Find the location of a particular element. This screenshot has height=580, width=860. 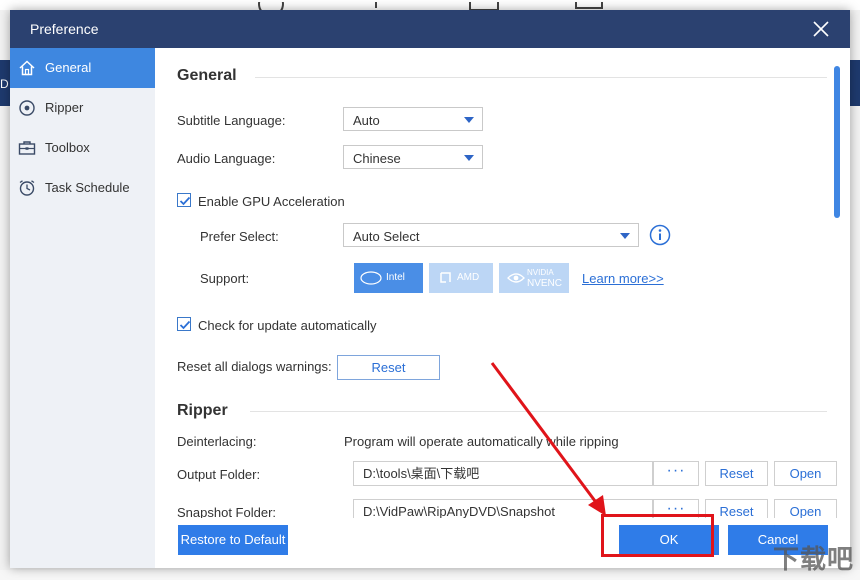

general-divider is located at coordinates (541, 77).